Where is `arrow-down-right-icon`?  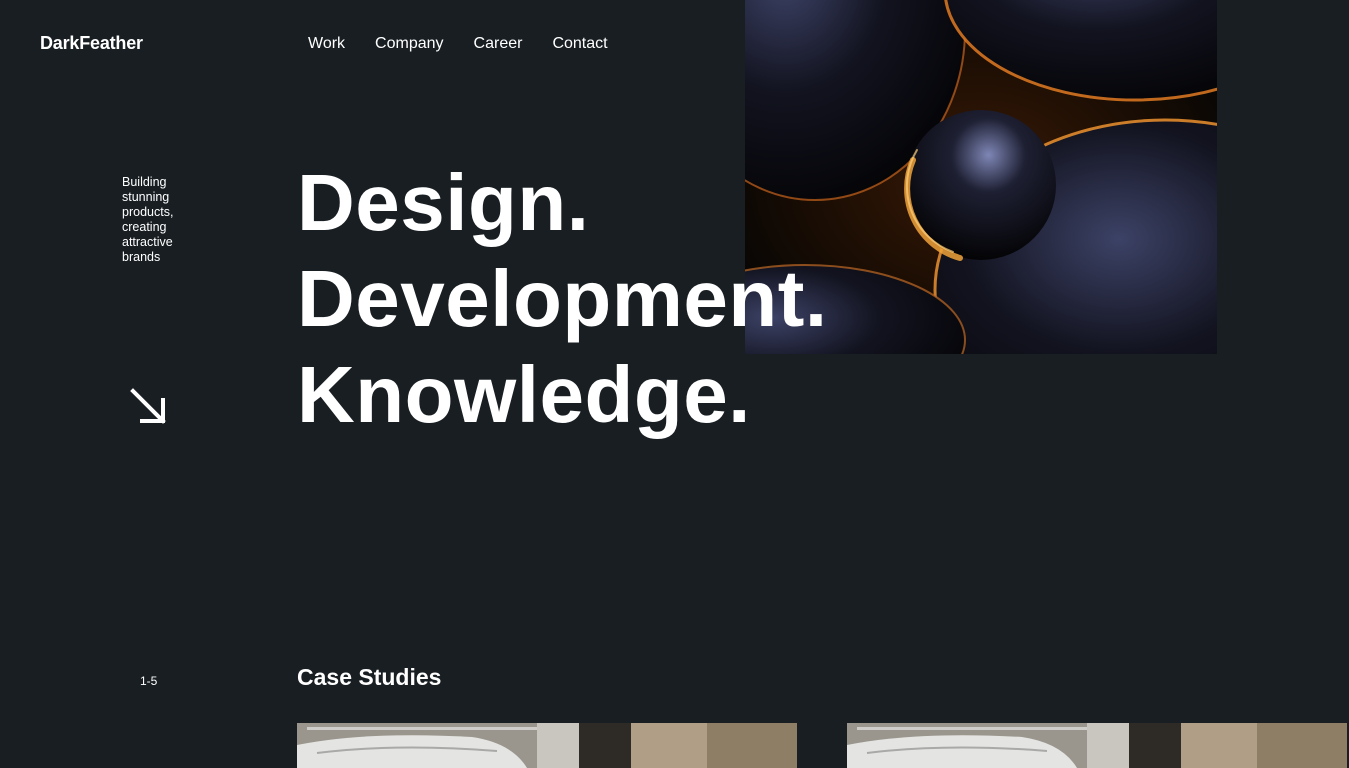 arrow-down-right-icon is located at coordinates (148, 406).